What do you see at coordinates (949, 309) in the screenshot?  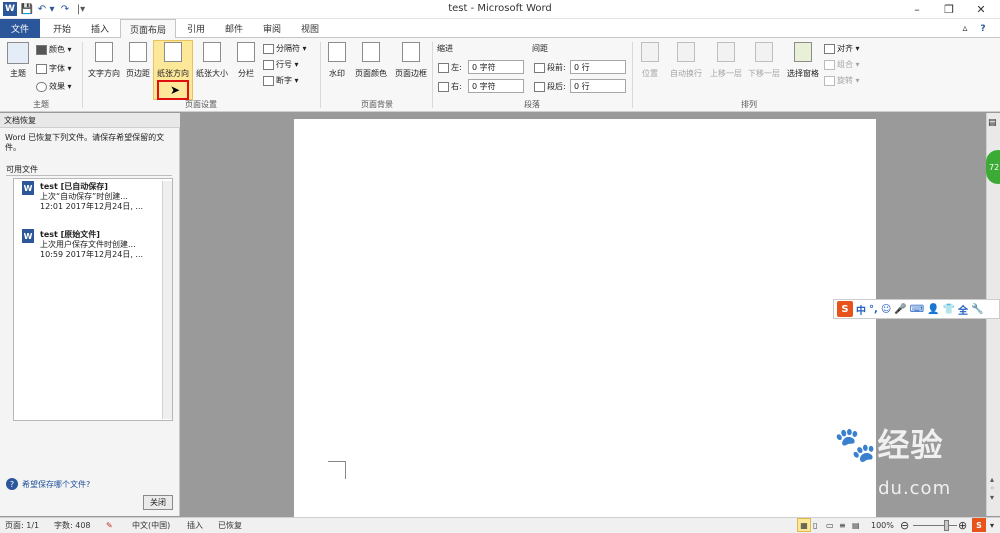 I see `ime-skin-icon: 👕` at bounding box center [949, 309].